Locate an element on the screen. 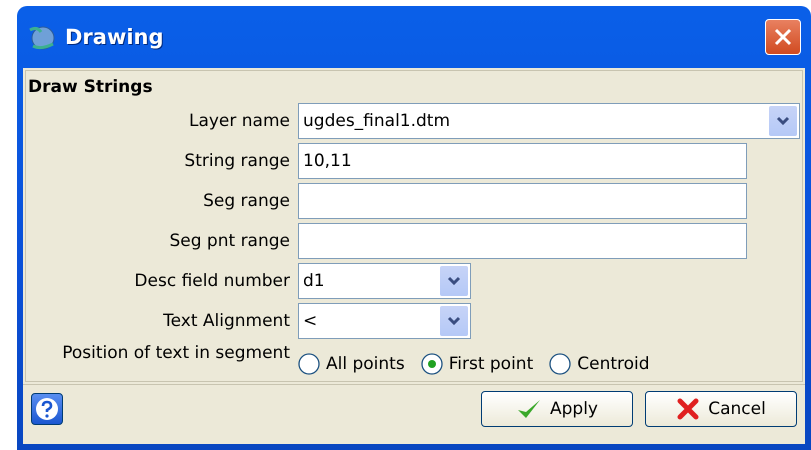  window-title: Drawing is located at coordinates (115, 37).